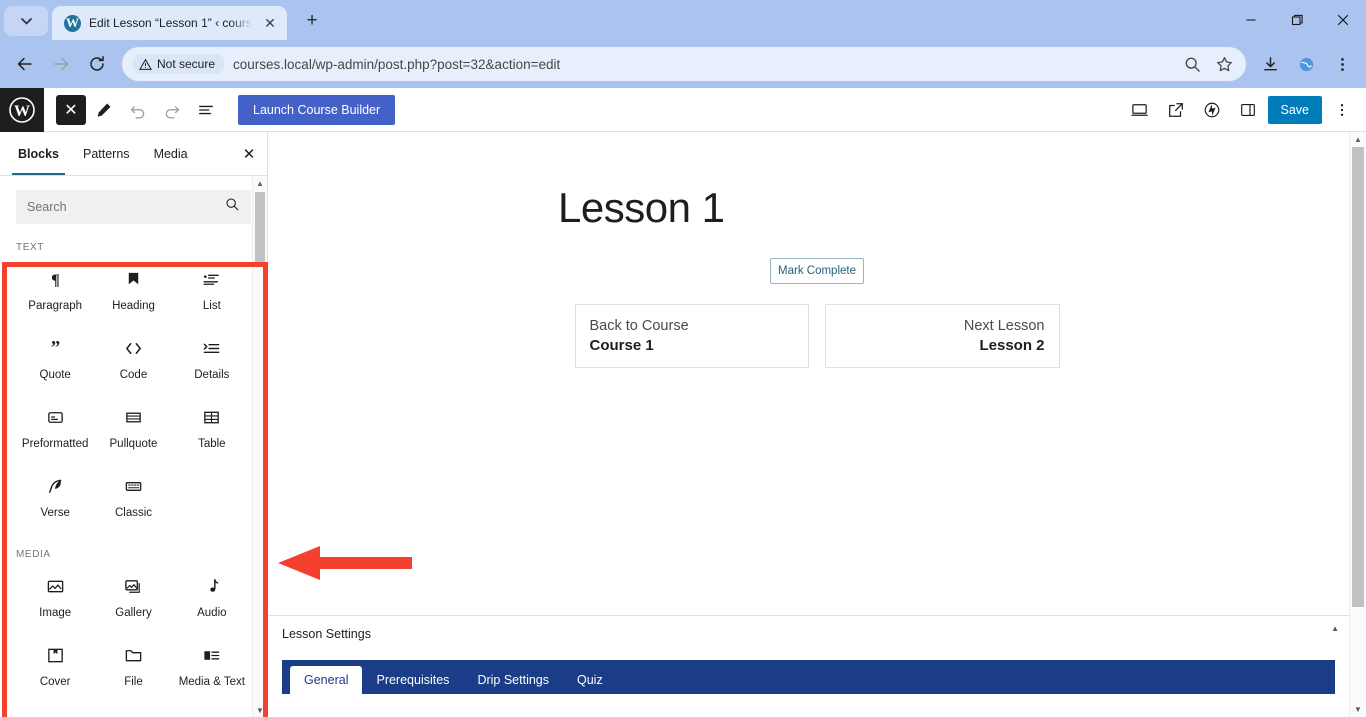 Image resolution: width=1366 pixels, height=717 pixels. Describe the element at coordinates (133, 358) in the screenshot. I see `block-code: Code` at that location.